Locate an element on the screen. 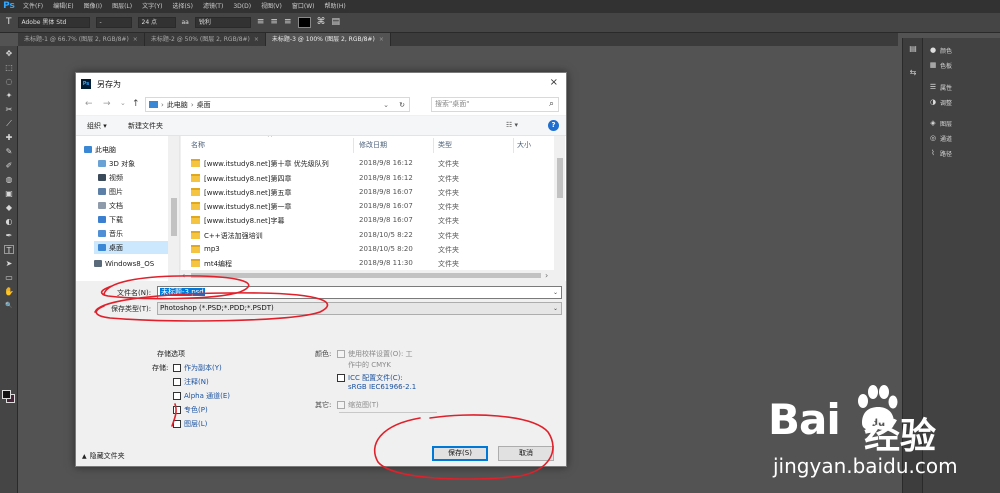 The width and height of the screenshot is (1000, 493). history-panel-icon: ▤ is located at coordinates (913, 49).